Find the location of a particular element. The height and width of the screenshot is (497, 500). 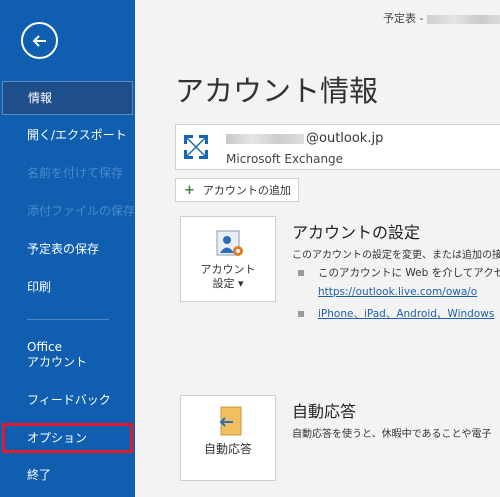

auto-reply-label: 自動応答 is located at coordinates (227, 449).